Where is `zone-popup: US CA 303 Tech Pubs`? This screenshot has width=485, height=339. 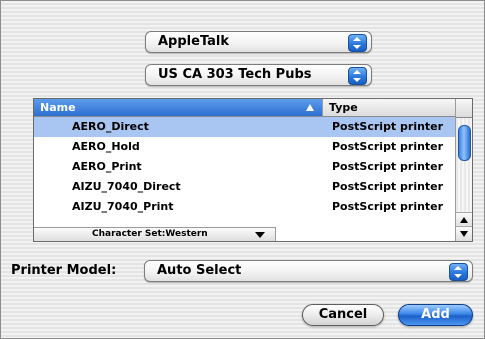
zone-popup: US CA 303 Tech Pubs is located at coordinates (258, 75).